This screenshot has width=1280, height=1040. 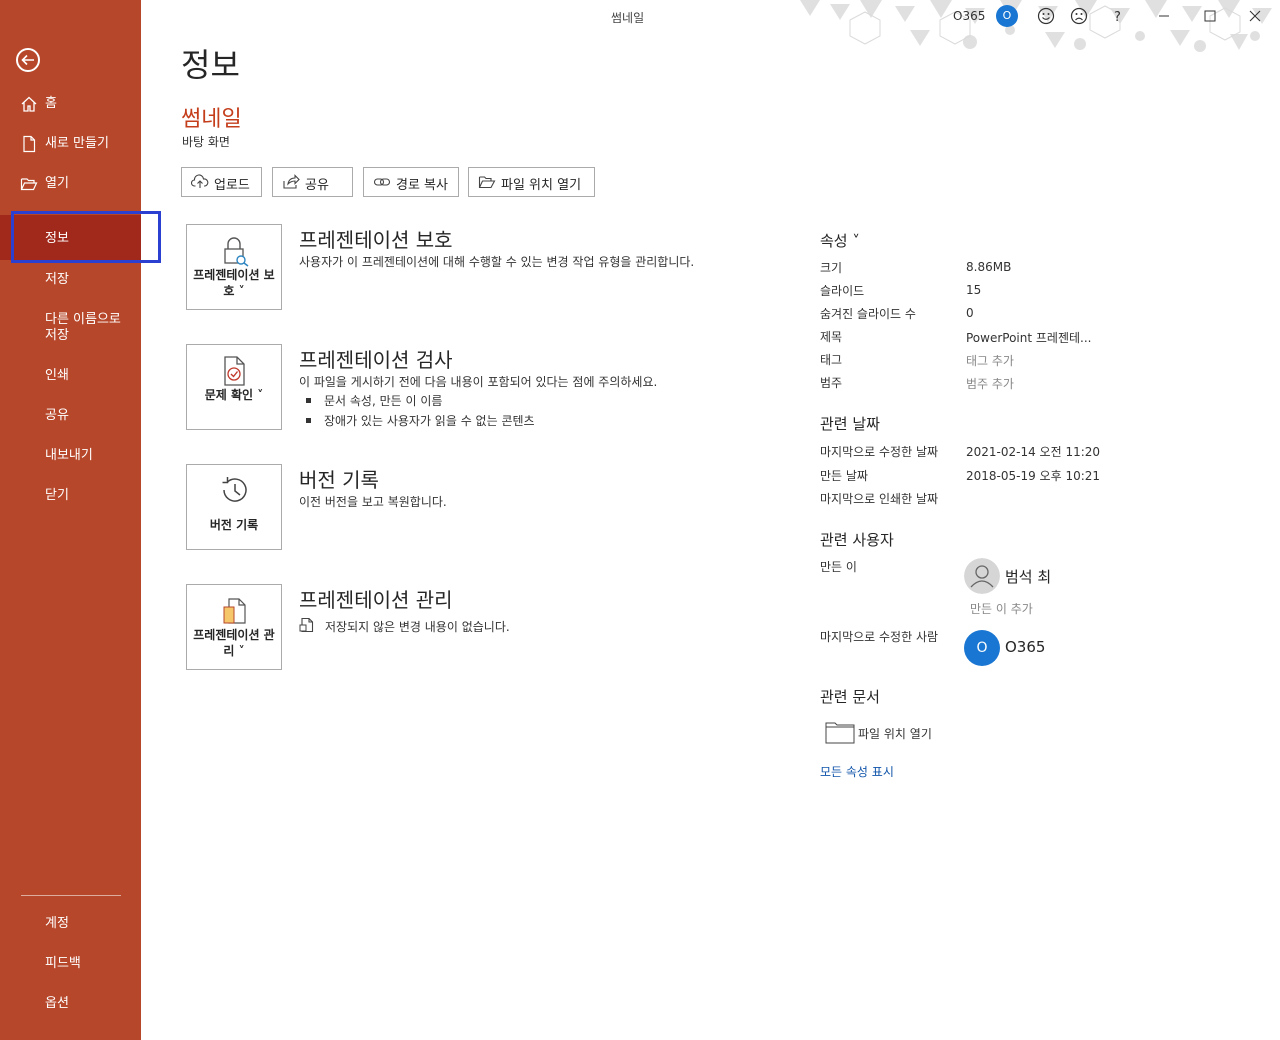 What do you see at coordinates (879, 637) in the screenshot?
I see `modified-by-label: 마지막으로 수정한 사람` at bounding box center [879, 637].